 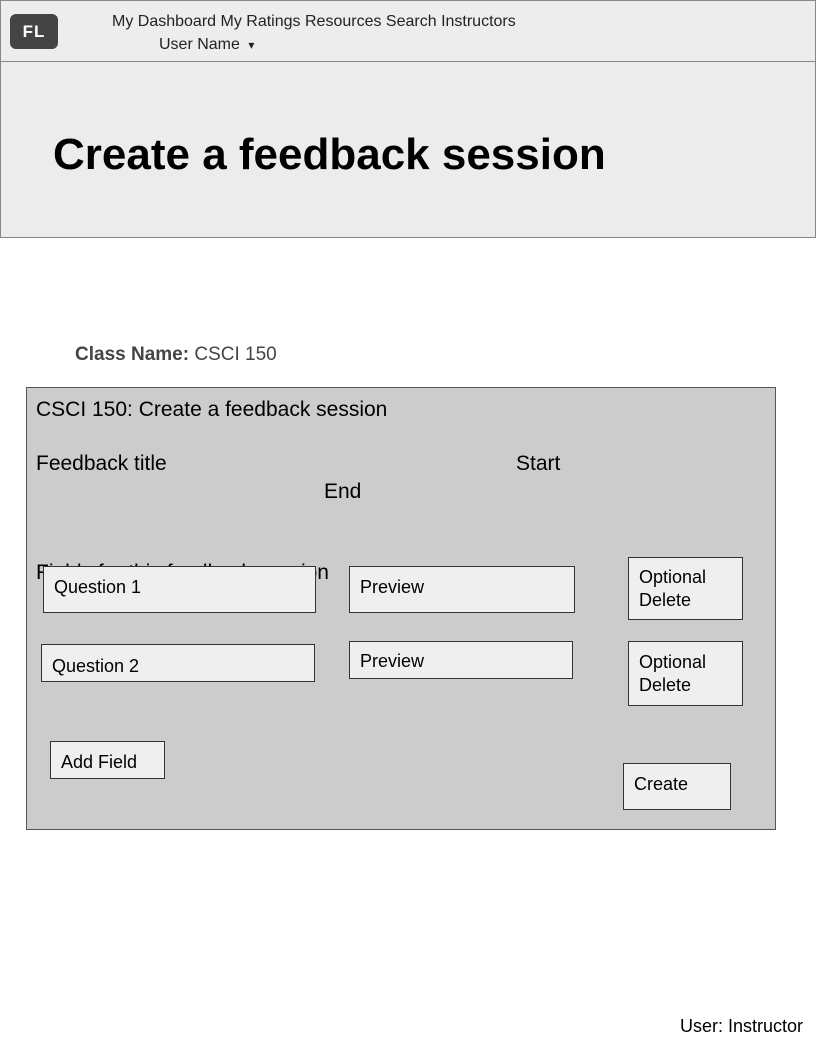 What do you see at coordinates (199, 44) in the screenshot?
I see `user-name-label: User Name` at bounding box center [199, 44].